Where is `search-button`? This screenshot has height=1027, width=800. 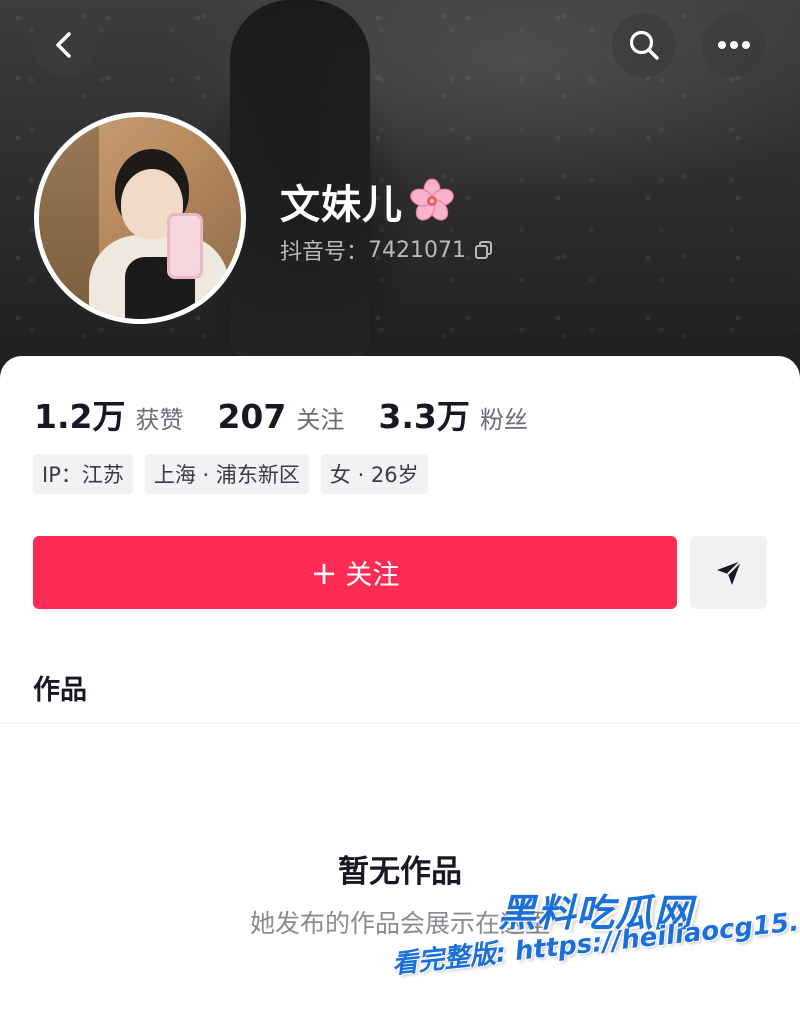
search-button is located at coordinates (644, 45).